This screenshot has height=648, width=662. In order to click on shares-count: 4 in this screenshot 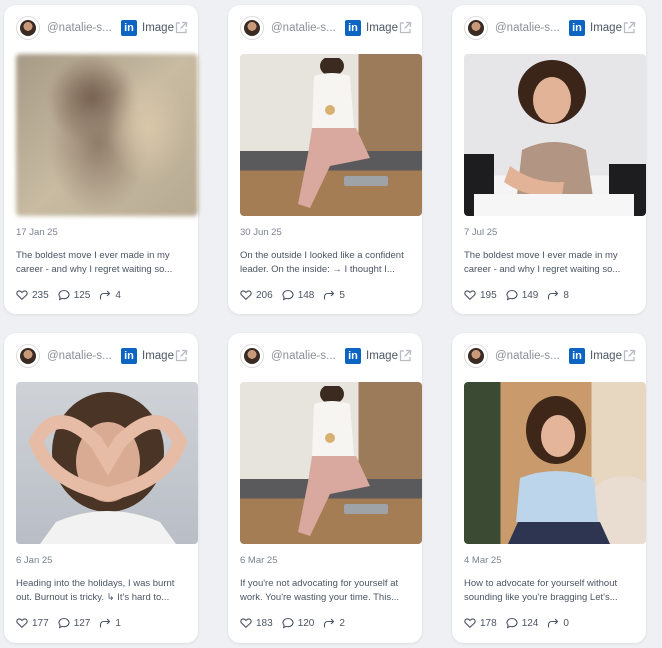, I will do `click(118, 295)`.